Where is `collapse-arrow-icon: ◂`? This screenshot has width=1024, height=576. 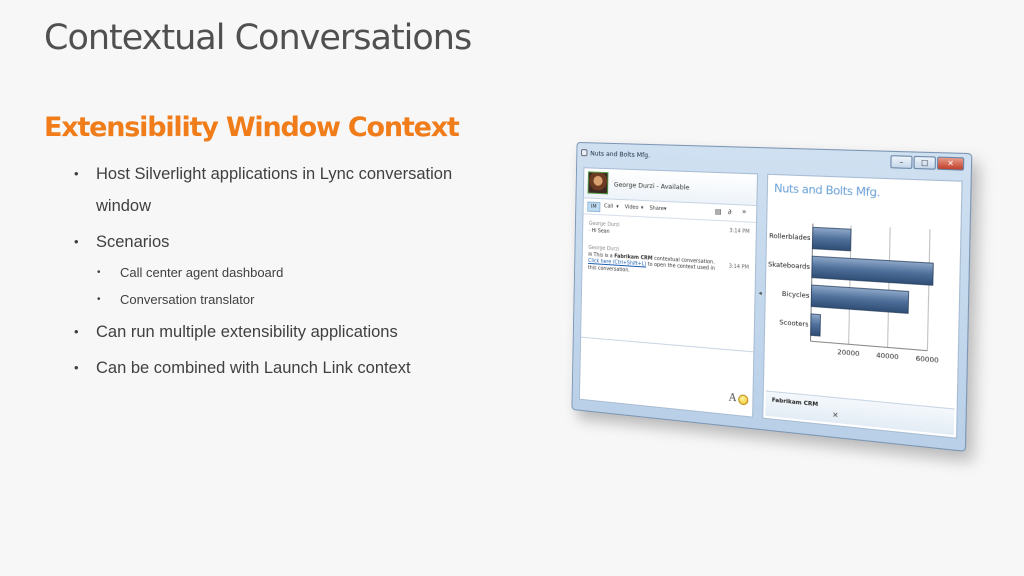 collapse-arrow-icon: ◂ is located at coordinates (760, 294).